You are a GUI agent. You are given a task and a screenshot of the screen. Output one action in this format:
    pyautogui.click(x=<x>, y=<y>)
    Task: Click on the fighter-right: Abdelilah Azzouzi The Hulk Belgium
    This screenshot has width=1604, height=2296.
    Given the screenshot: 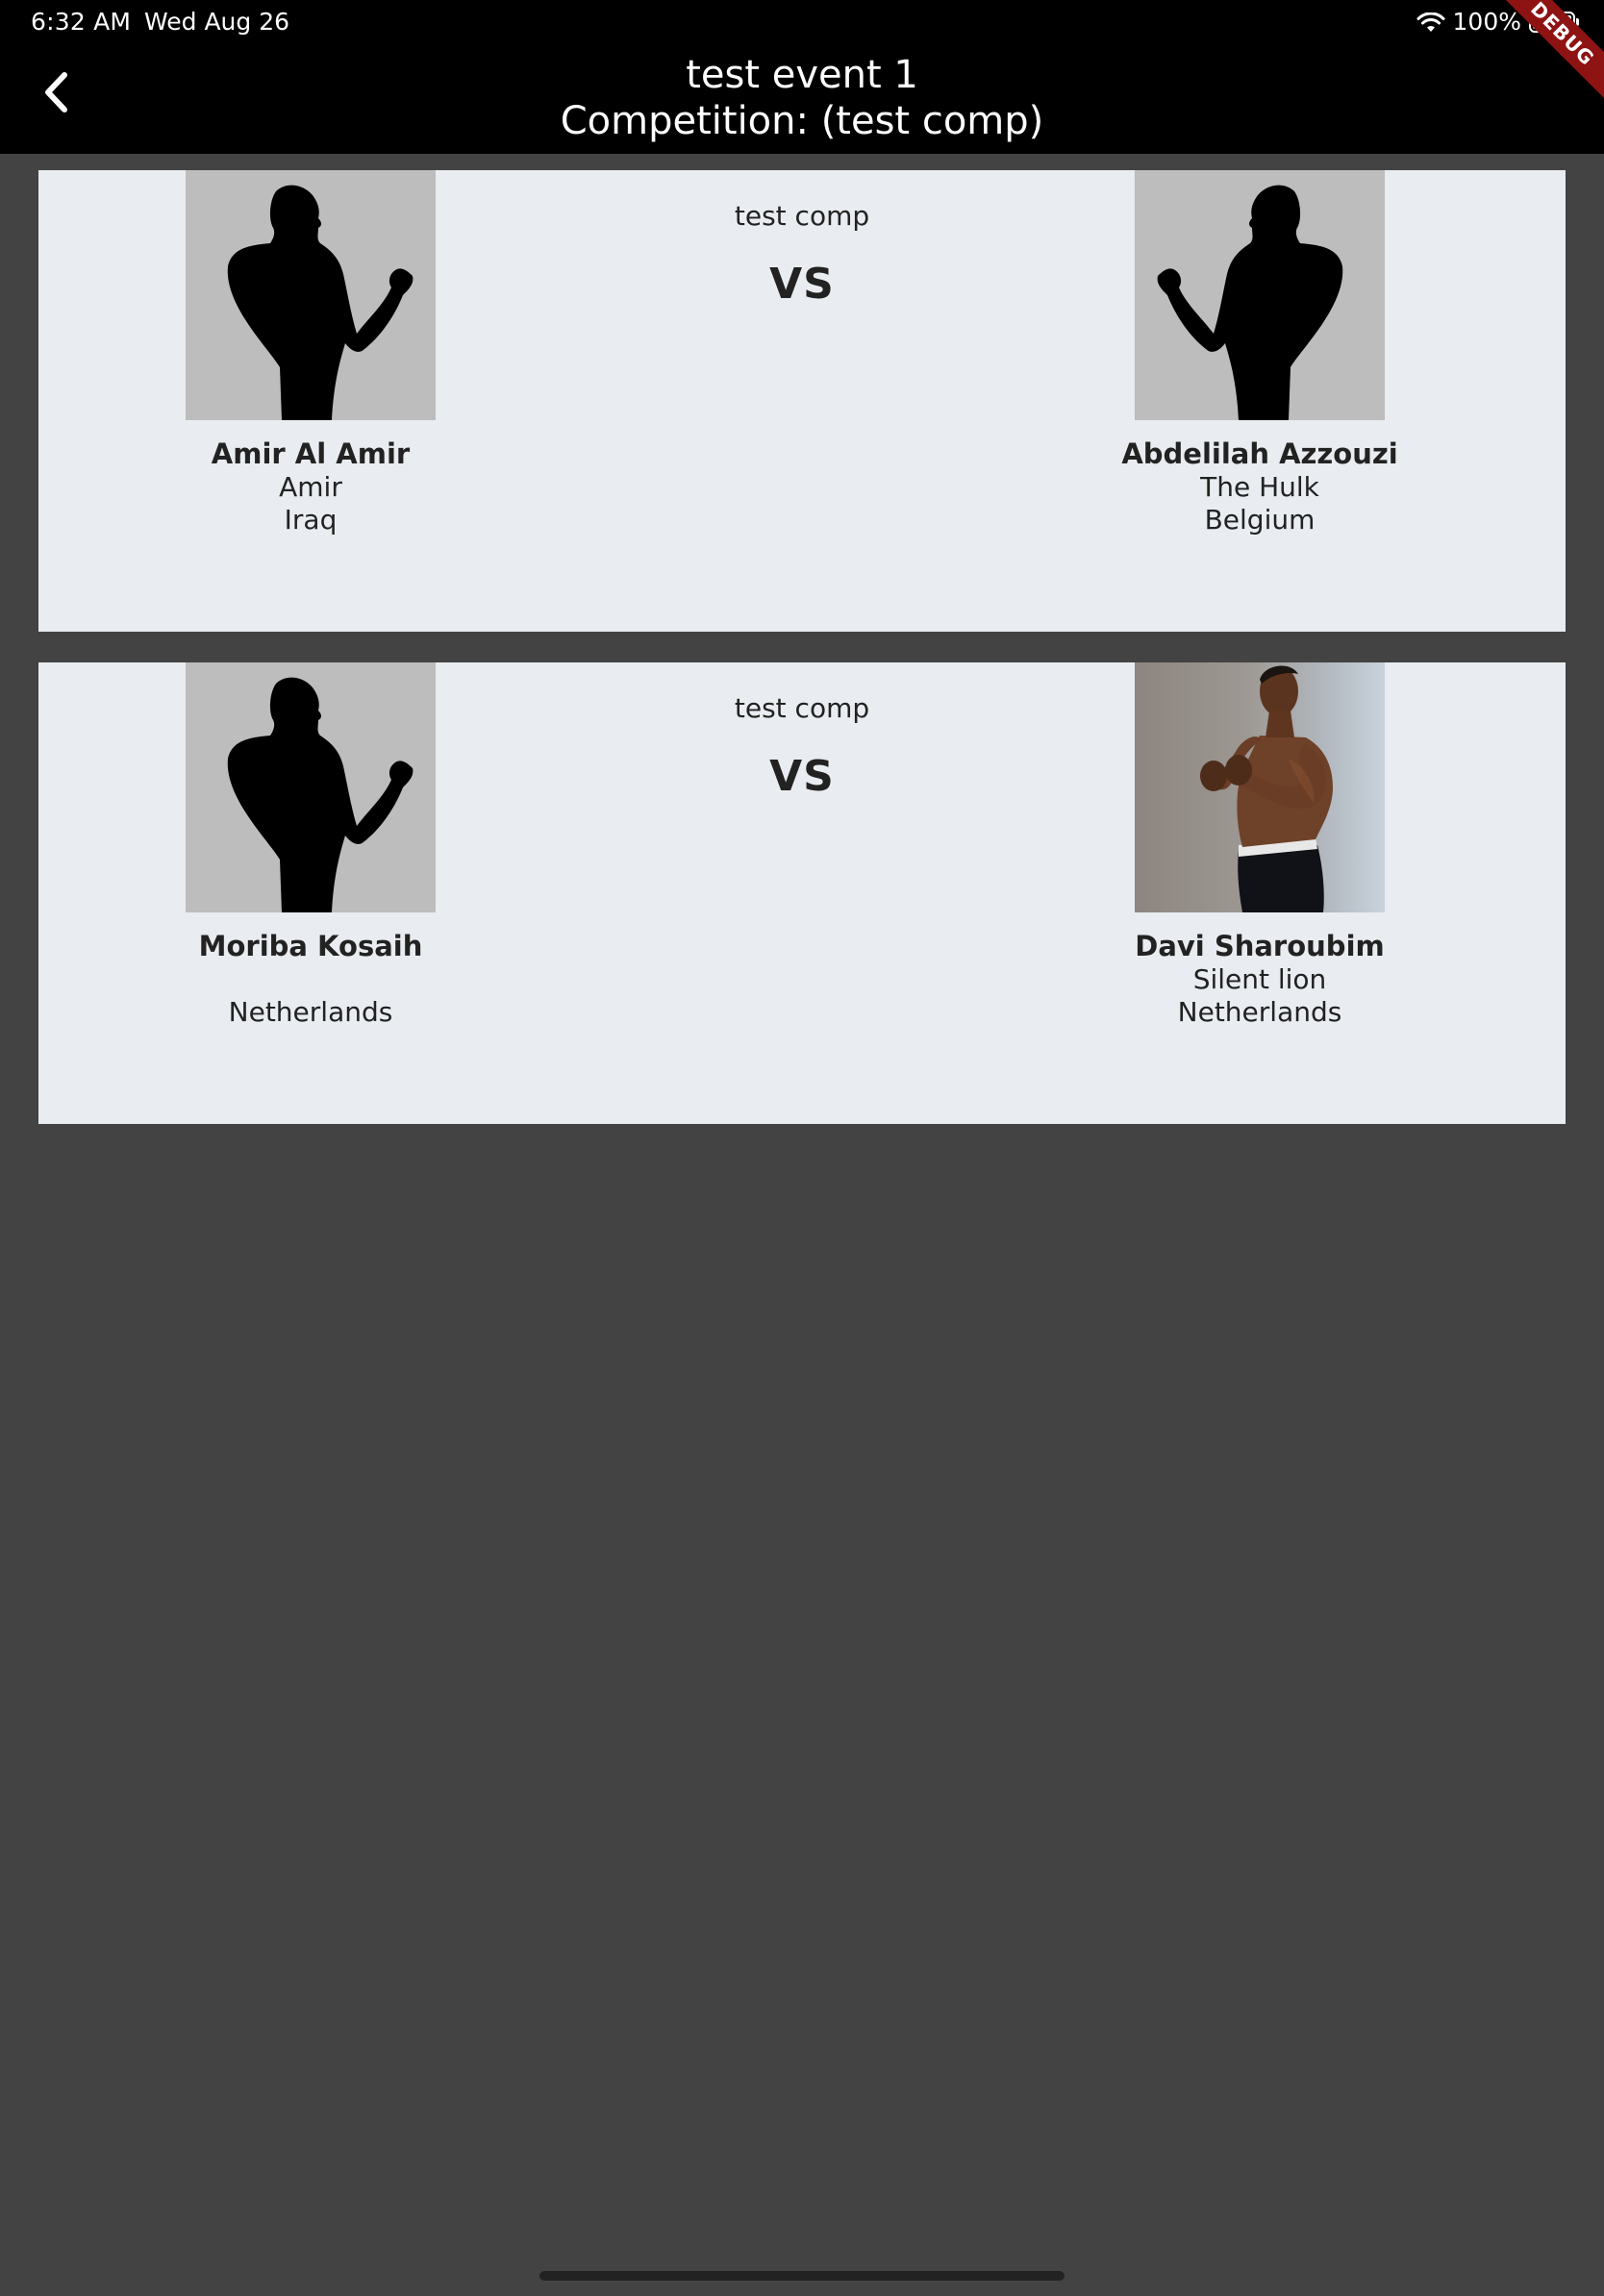 What is the action you would take?
    pyautogui.click(x=1259, y=353)
    